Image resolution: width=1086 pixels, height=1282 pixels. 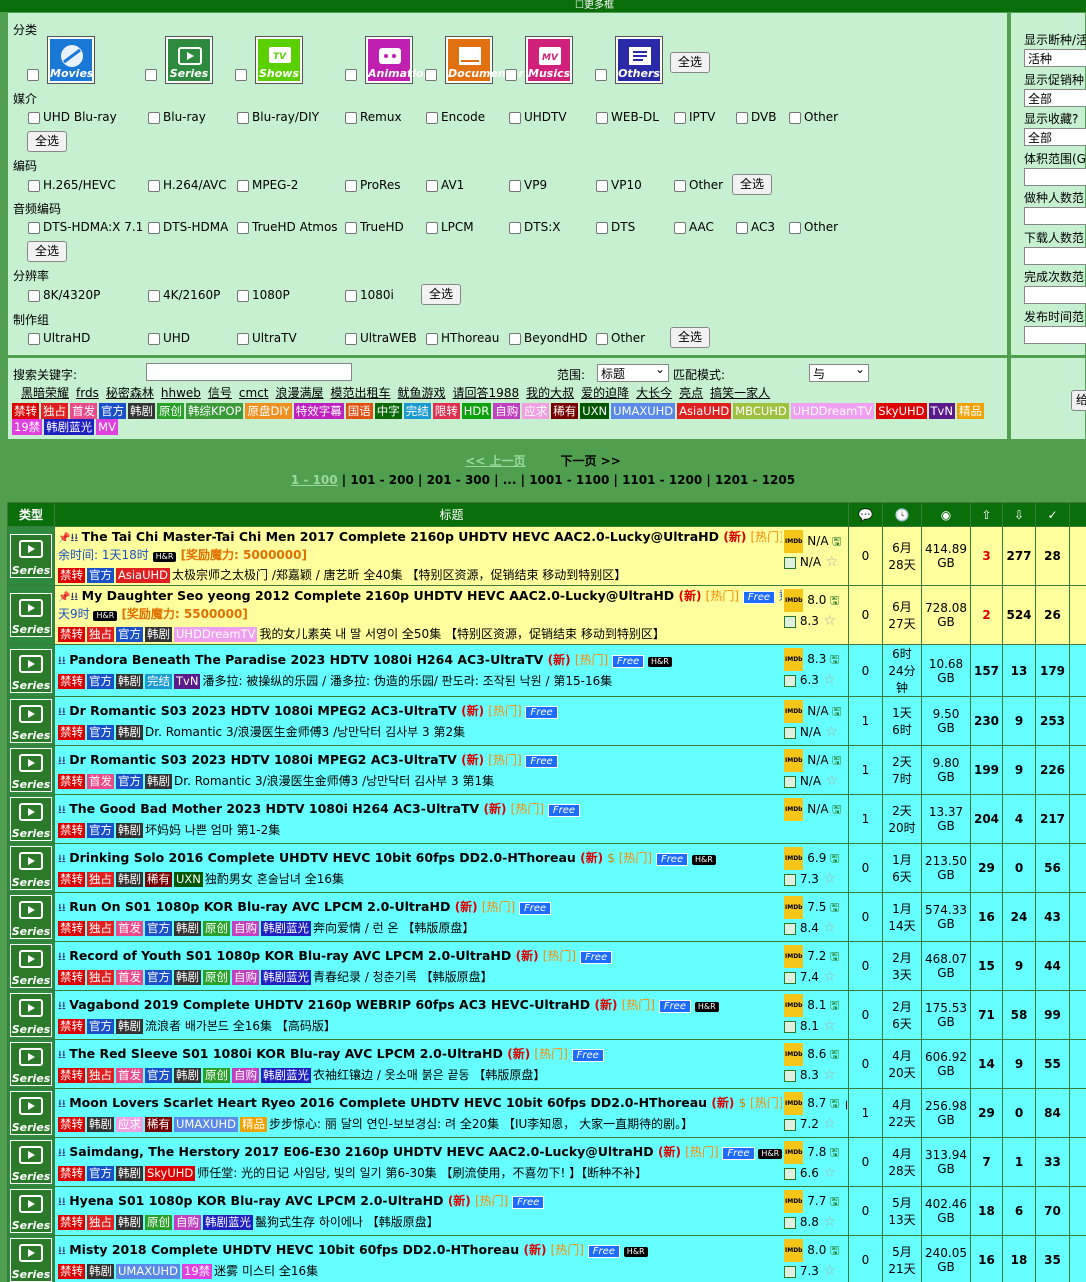 I want to click on seeders-value: 7, so click(x=986, y=1162).